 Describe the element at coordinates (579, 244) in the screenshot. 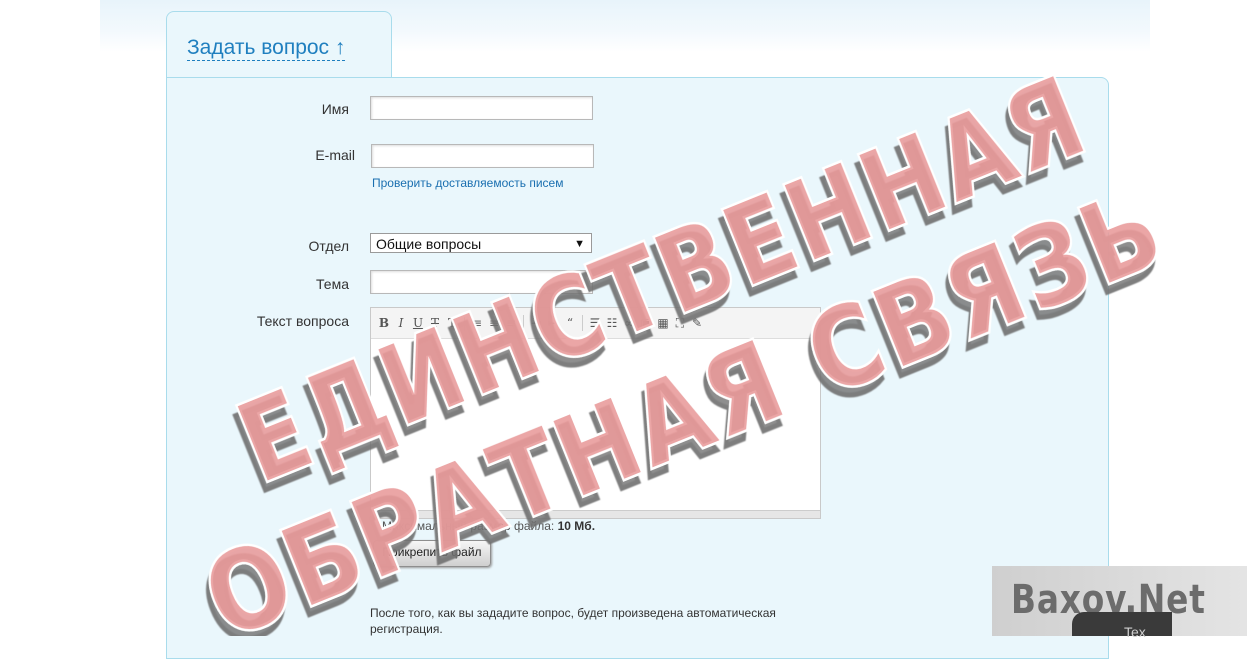

I see `dropdown-arrow-icon: ▼` at that location.